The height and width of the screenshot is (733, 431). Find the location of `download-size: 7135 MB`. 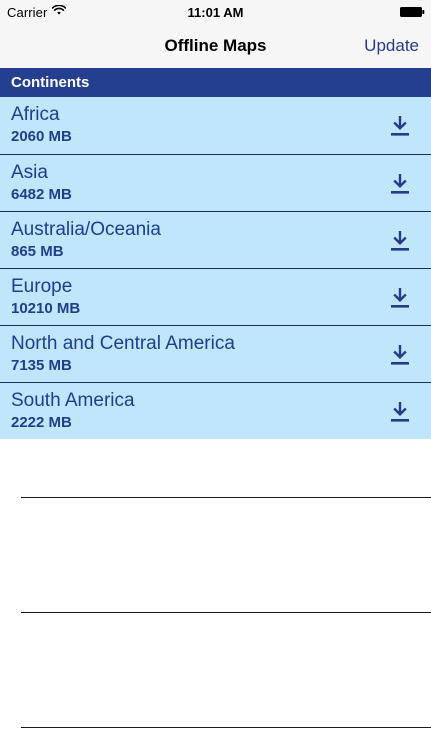

download-size: 7135 MB is located at coordinates (41, 365).